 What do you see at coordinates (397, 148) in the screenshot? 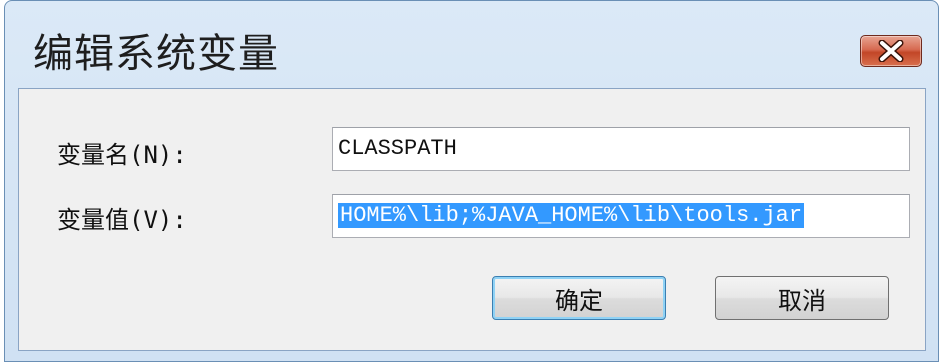
I see `variable-name-text: CLASSPATH` at bounding box center [397, 148].